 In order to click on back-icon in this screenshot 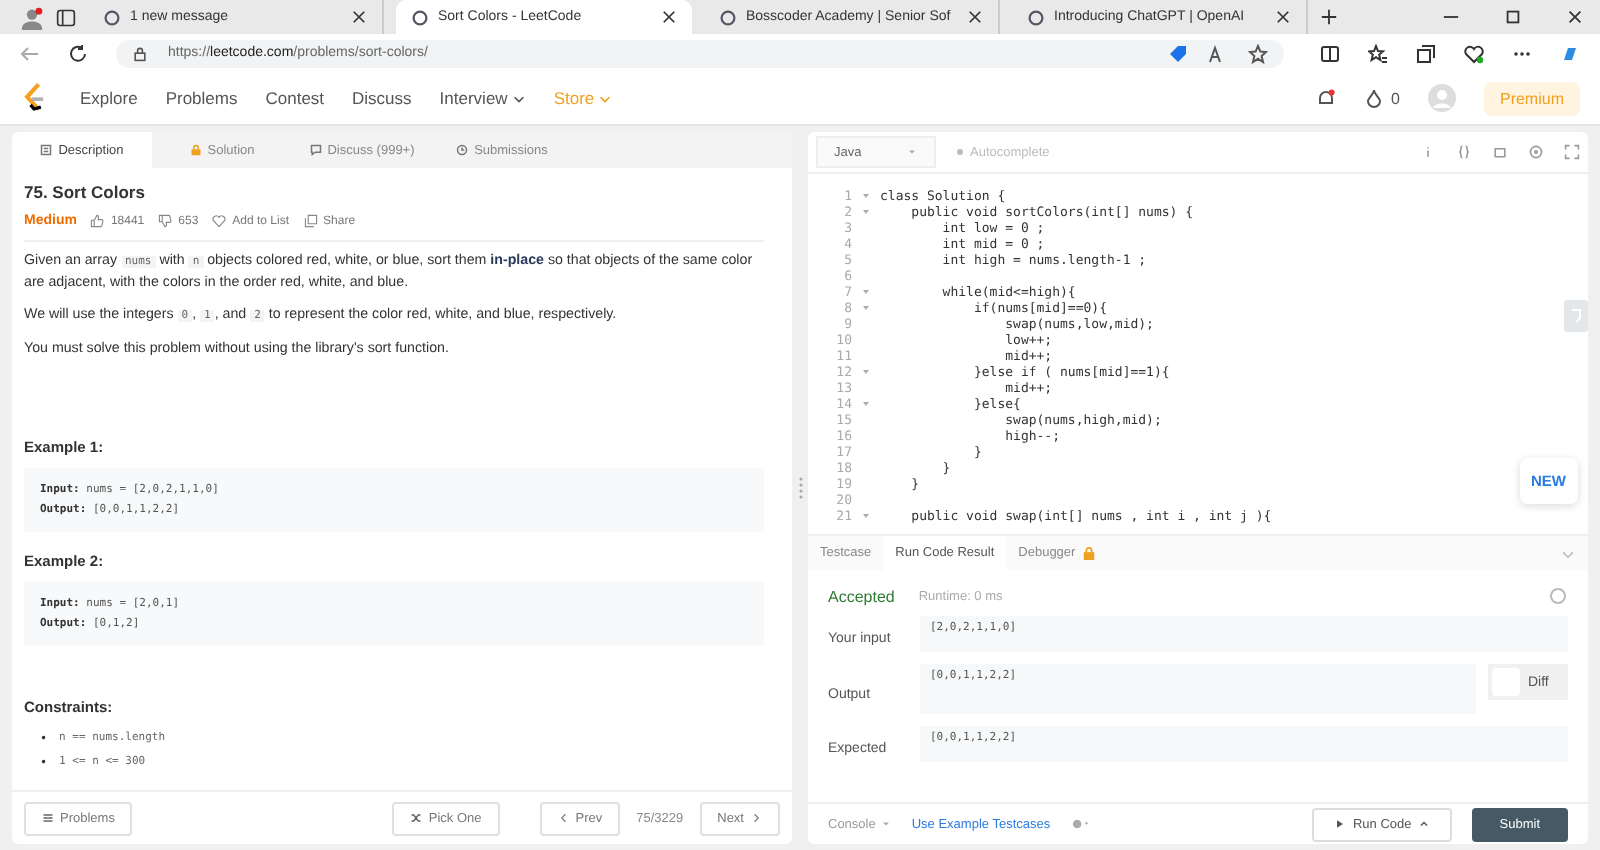, I will do `click(30, 53)`.